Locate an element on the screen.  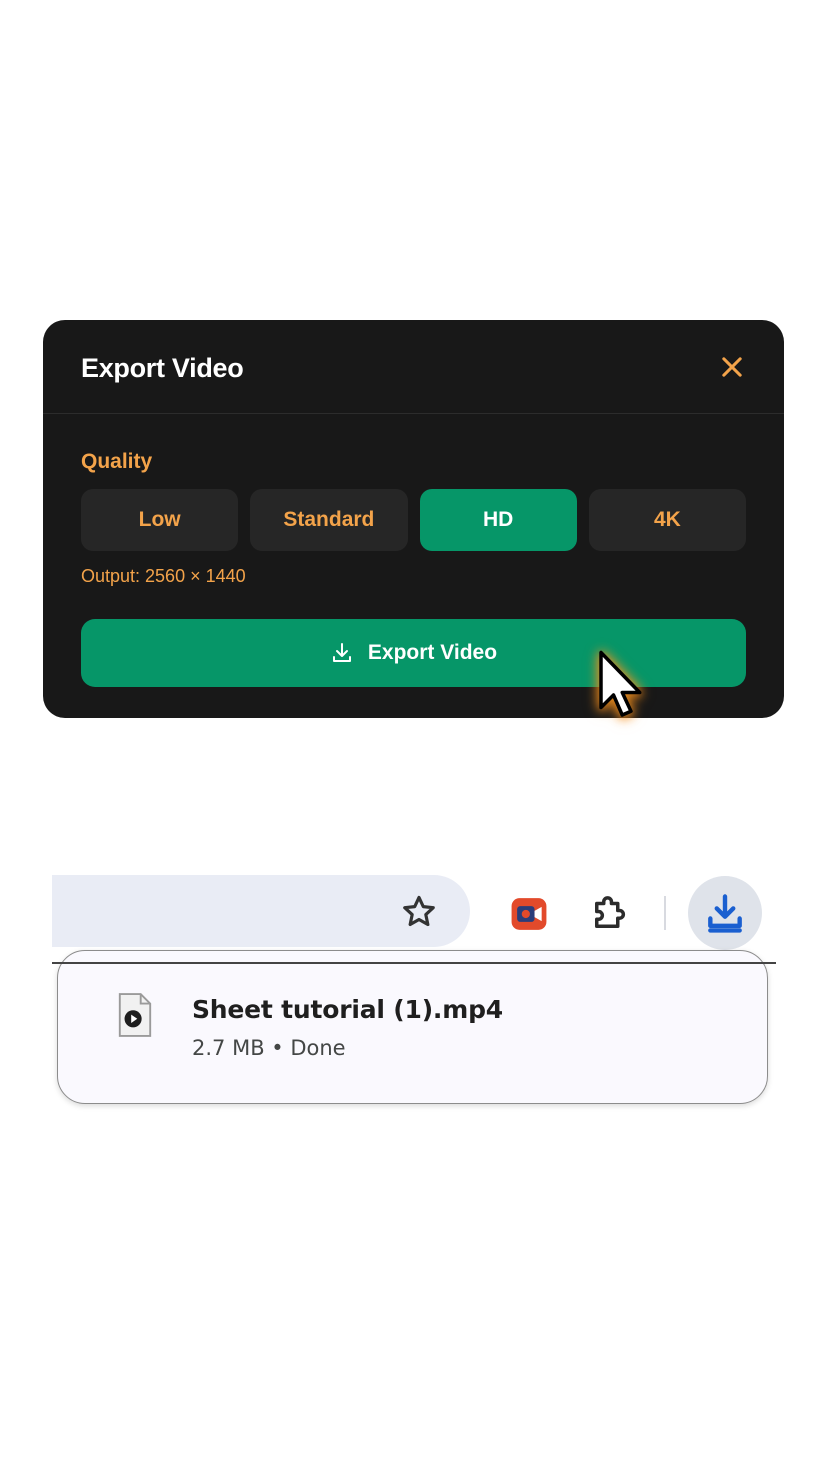
export-video-button: Export Video is located at coordinates (413, 653).